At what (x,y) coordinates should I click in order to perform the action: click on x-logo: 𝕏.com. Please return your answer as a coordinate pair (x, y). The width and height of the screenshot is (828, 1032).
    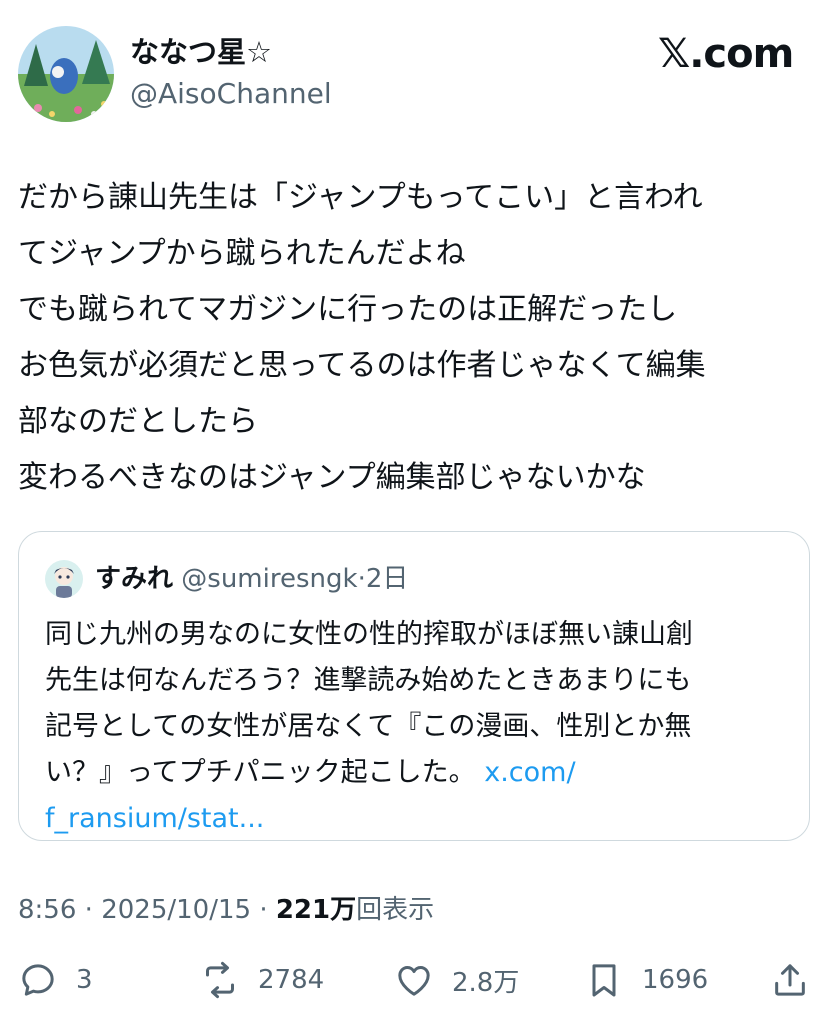
    Looking at the image, I should click on (726, 54).